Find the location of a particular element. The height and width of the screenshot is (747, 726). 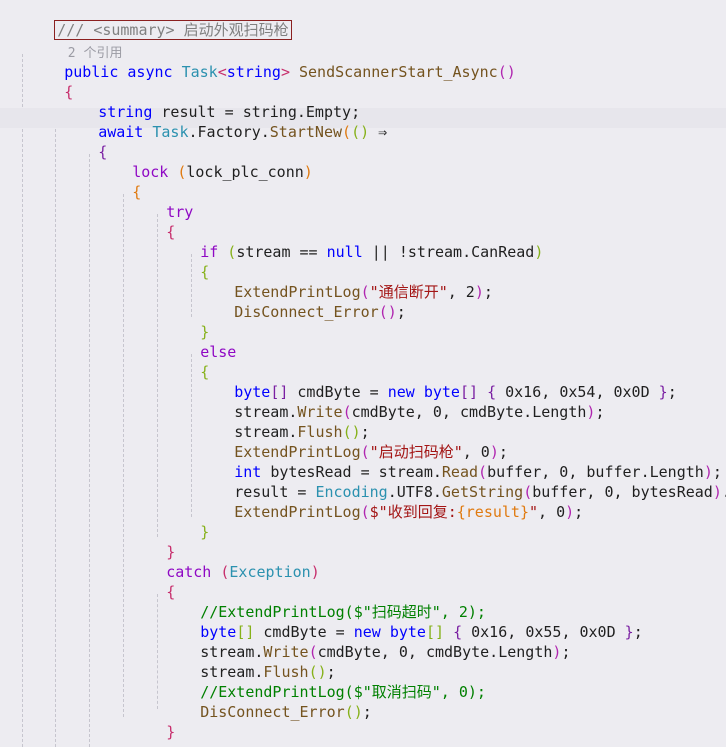

byte-value-2: 0x0D is located at coordinates (631, 392).